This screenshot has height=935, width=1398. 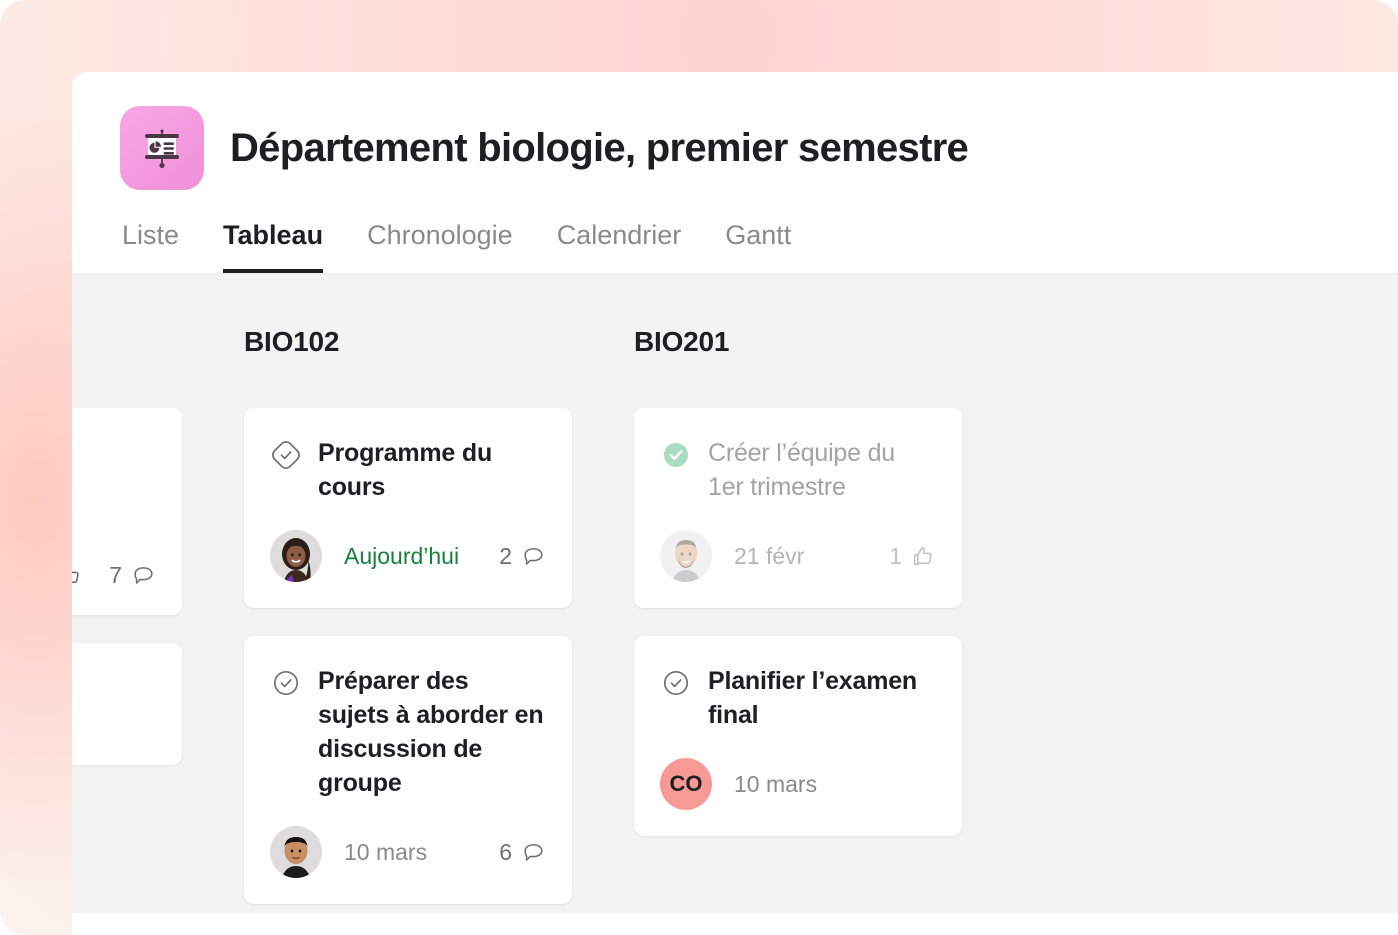 What do you see at coordinates (676, 455) in the screenshot?
I see `completed-check-icon` at bounding box center [676, 455].